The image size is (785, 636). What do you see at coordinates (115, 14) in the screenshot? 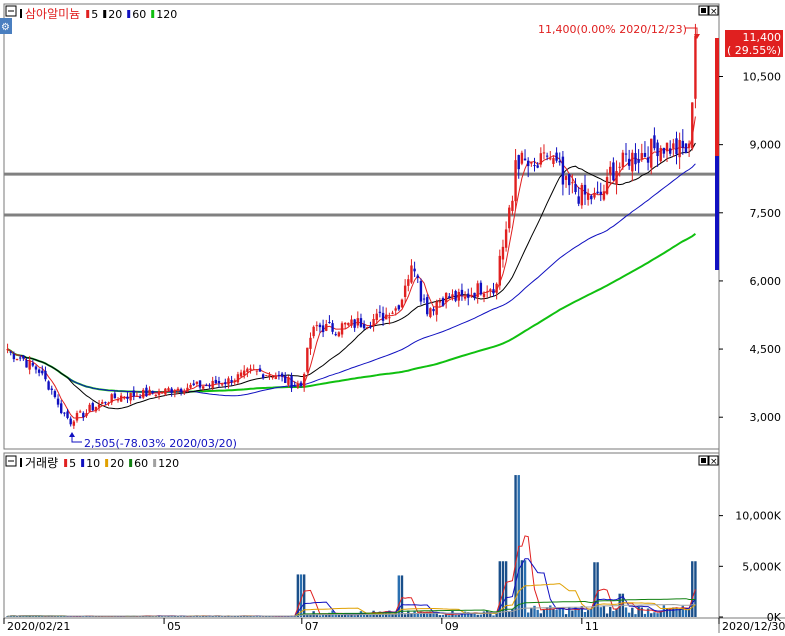
I see `price-legend-ma-label: 20` at bounding box center [115, 14].